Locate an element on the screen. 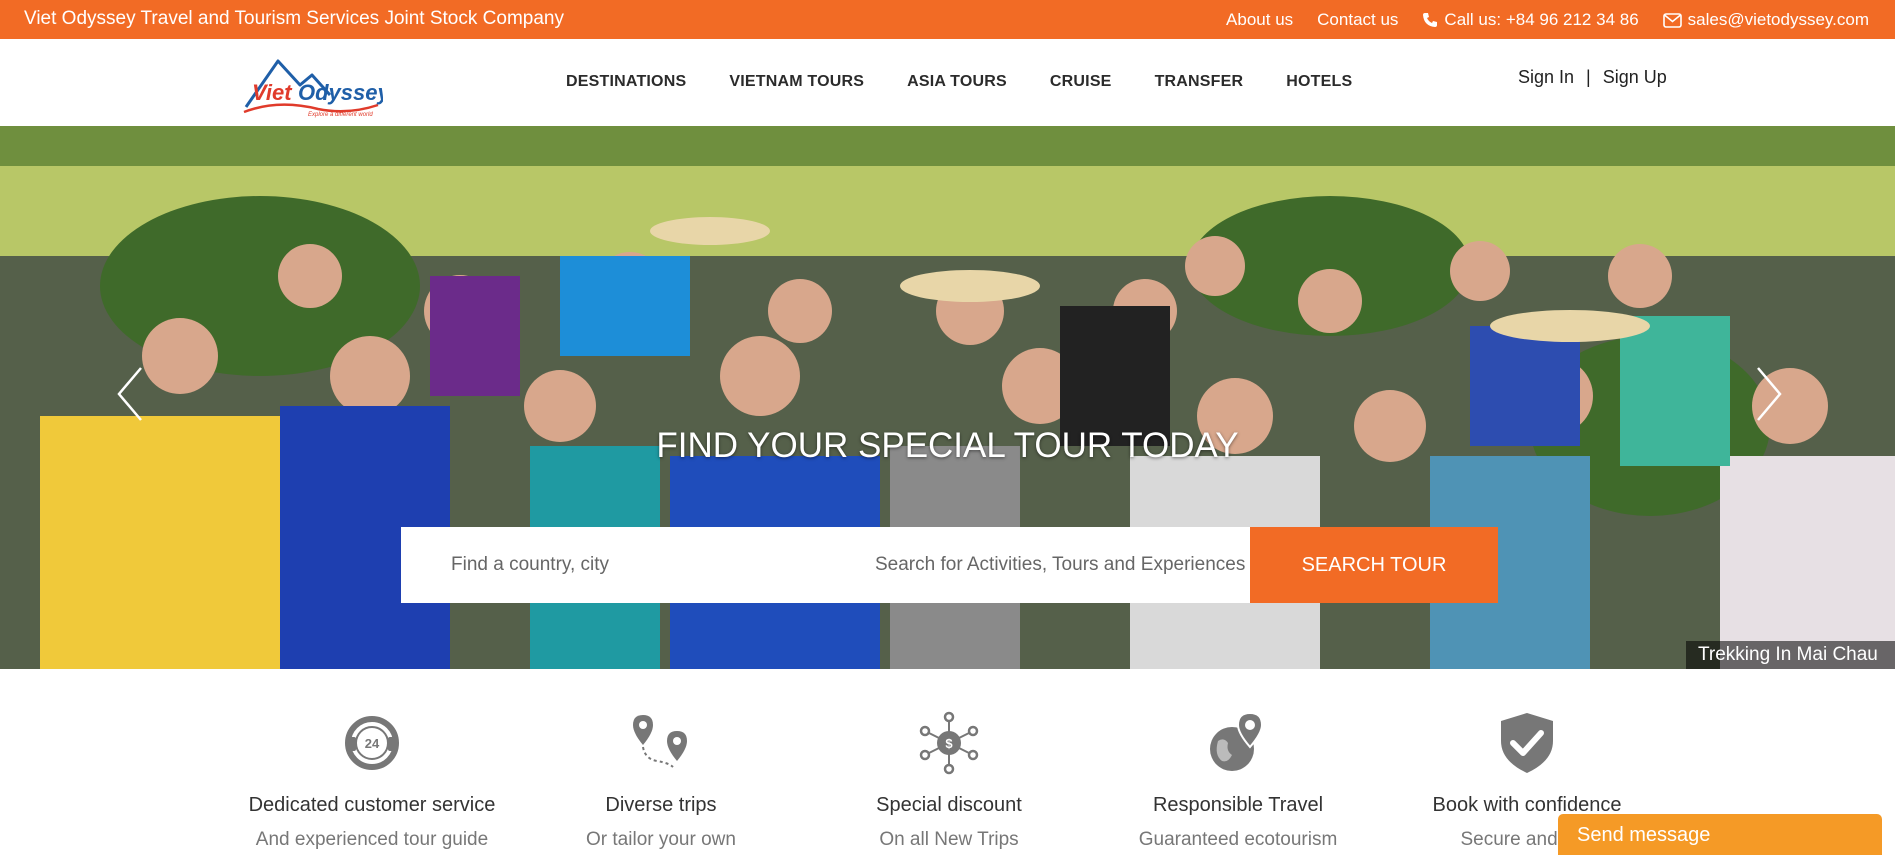  nav-asia-tours: ASIA TOURS is located at coordinates (957, 82).